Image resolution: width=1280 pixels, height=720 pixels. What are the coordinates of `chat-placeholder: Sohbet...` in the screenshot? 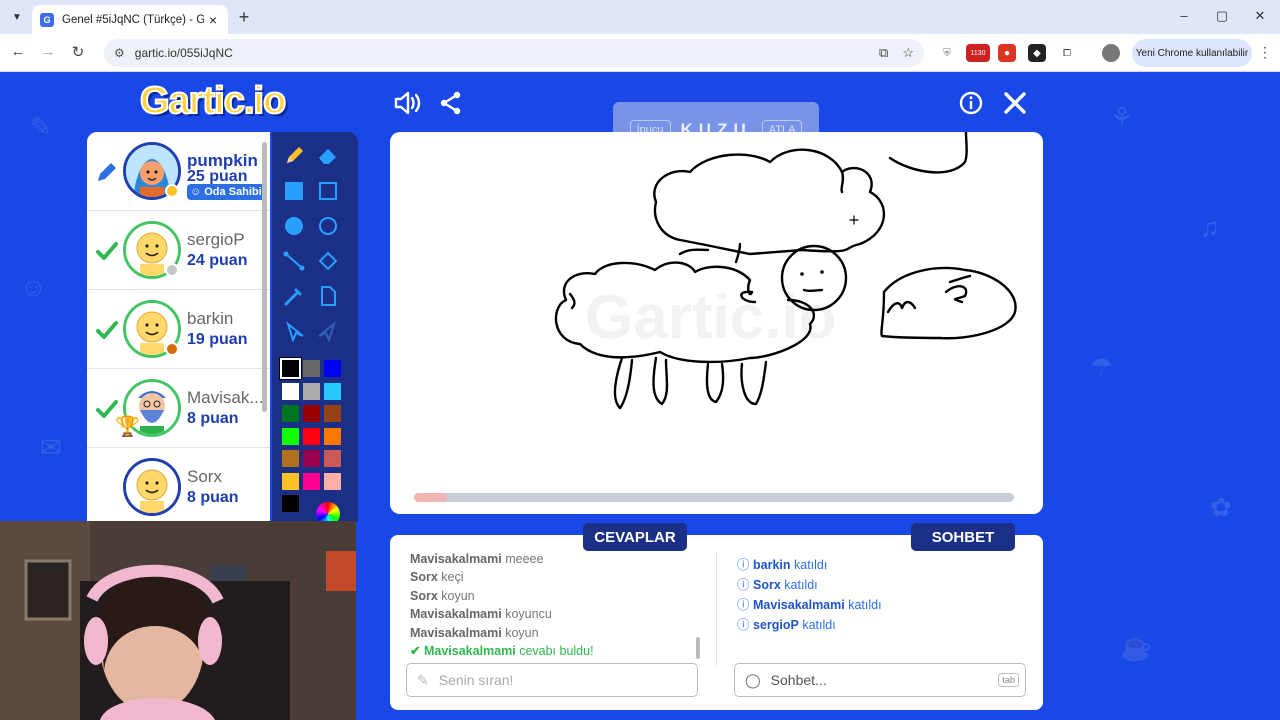 It's located at (798, 680).